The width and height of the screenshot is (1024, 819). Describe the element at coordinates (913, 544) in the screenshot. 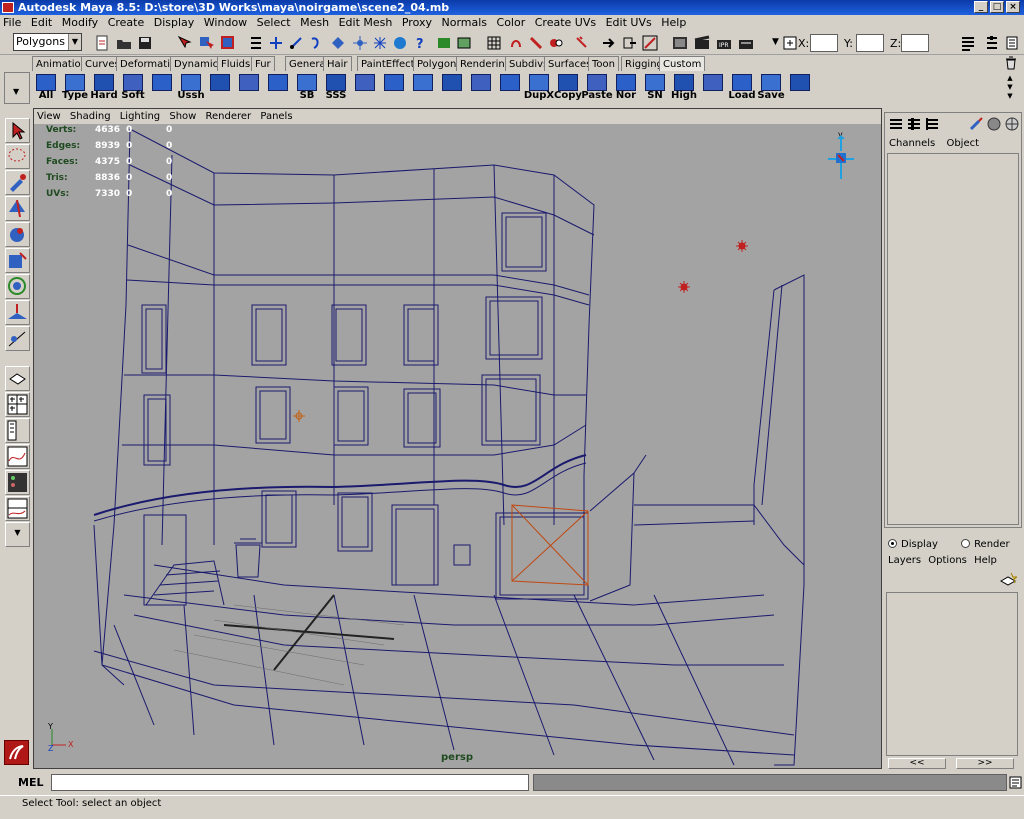

I see `display-mode-radio: Display` at that location.